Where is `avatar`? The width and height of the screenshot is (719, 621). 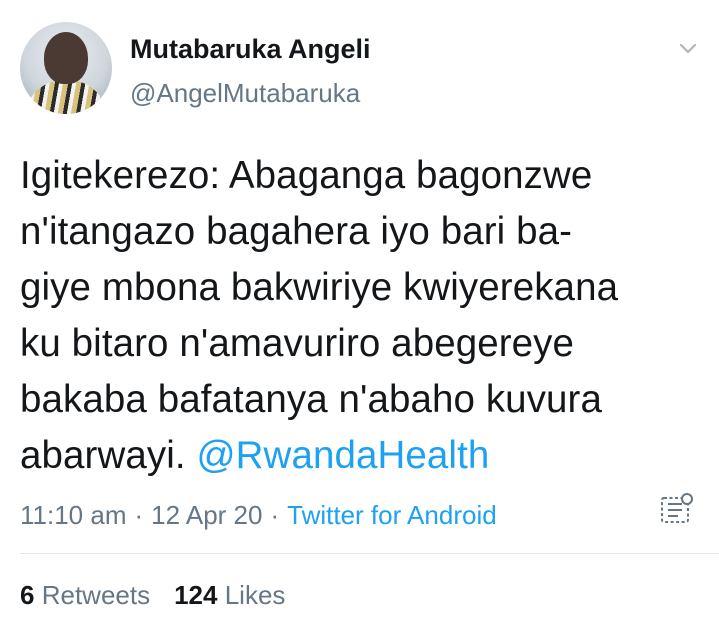
avatar is located at coordinates (66, 68).